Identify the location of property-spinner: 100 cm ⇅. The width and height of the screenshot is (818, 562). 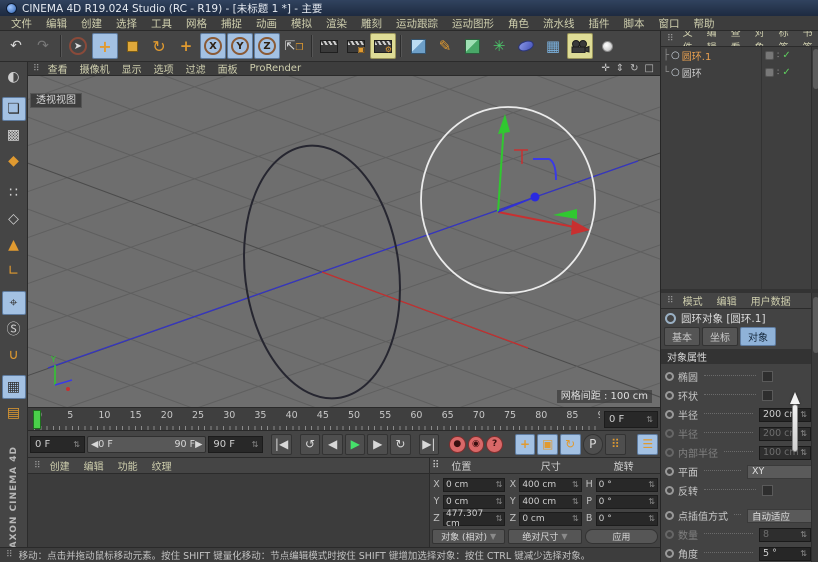
(785, 452).